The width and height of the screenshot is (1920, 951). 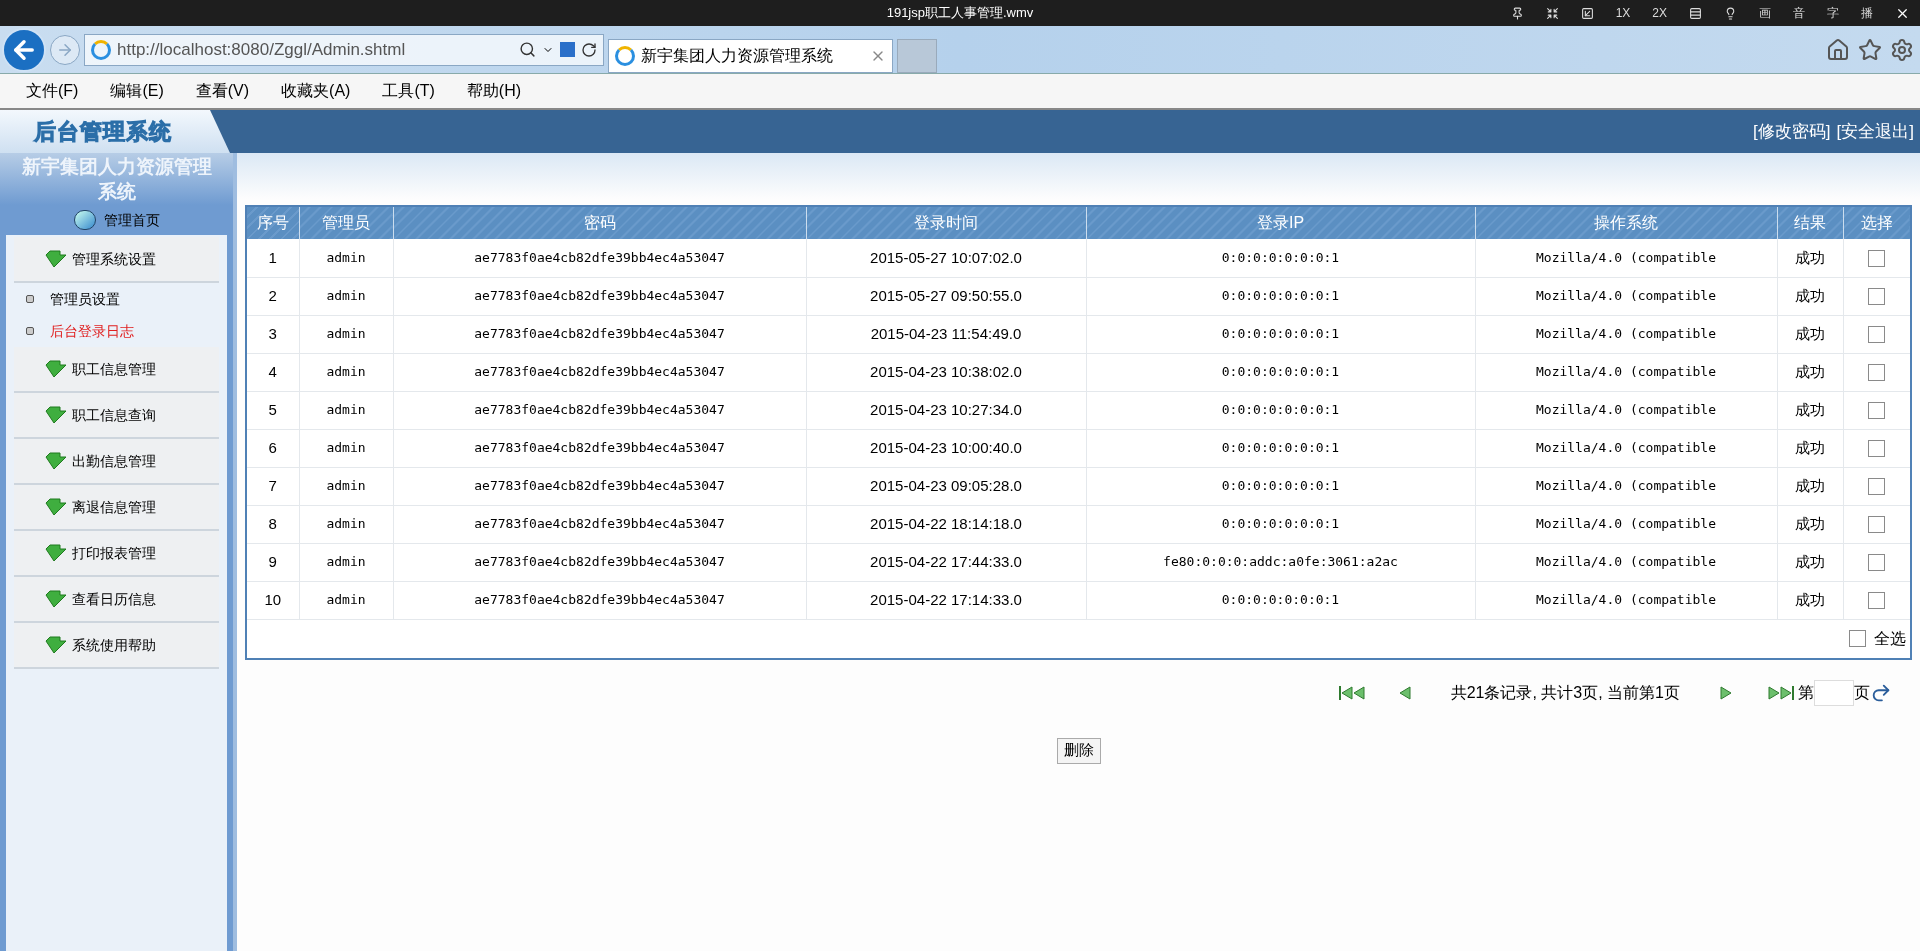 I want to click on bullet-icon, so click(x=30, y=331).